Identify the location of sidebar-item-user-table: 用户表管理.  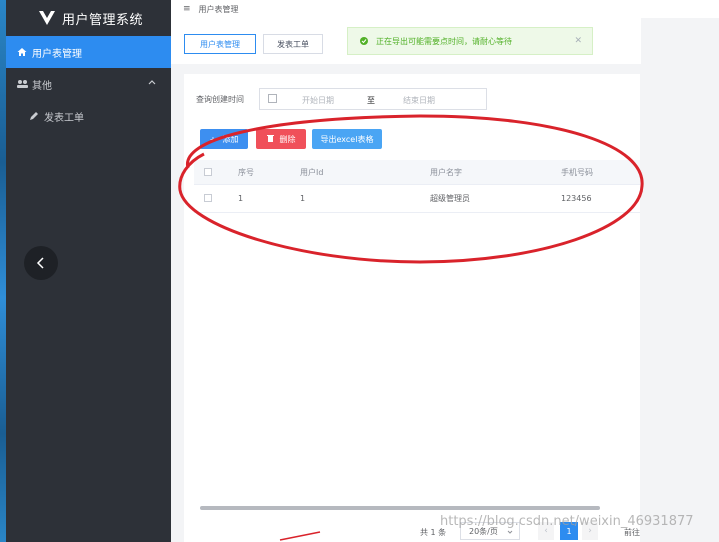
(88, 52).